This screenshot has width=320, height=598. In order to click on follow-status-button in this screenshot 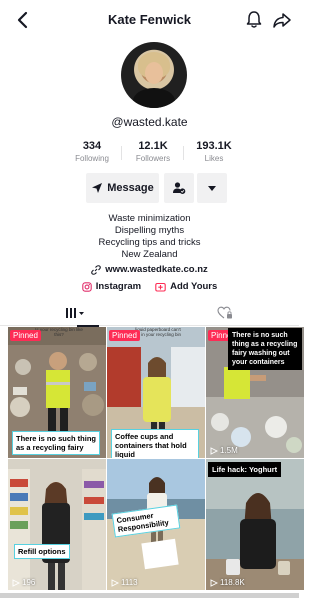, I will do `click(179, 188)`.